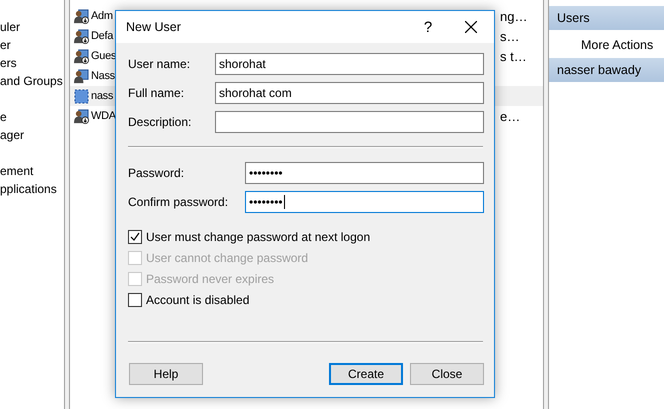 Image resolution: width=664 pixels, height=409 pixels. What do you see at coordinates (428, 27) in the screenshot?
I see `help-button: ?` at bounding box center [428, 27].